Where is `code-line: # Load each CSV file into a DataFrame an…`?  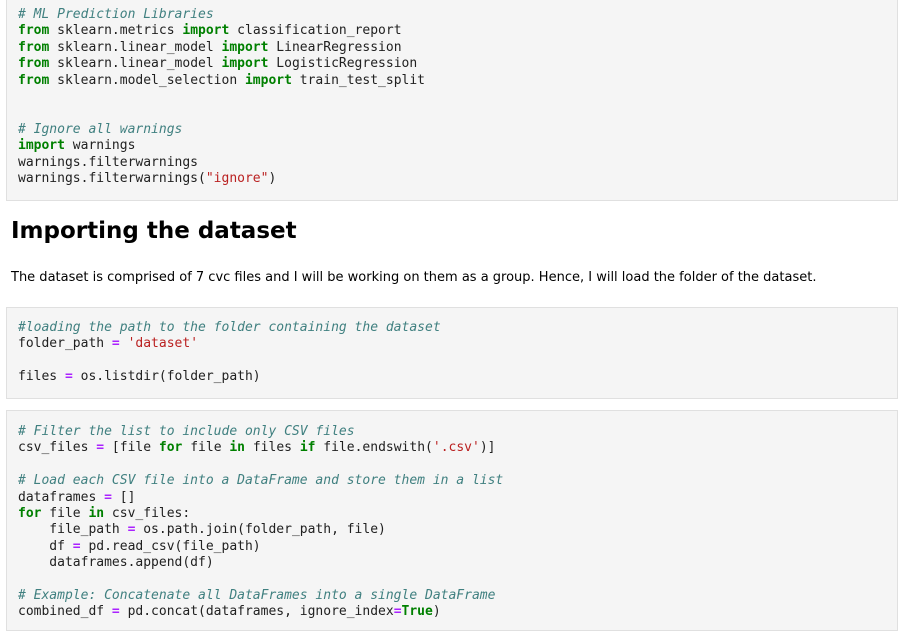
code-line: # Load each CSV file into a DataFrame an… is located at coordinates (261, 481).